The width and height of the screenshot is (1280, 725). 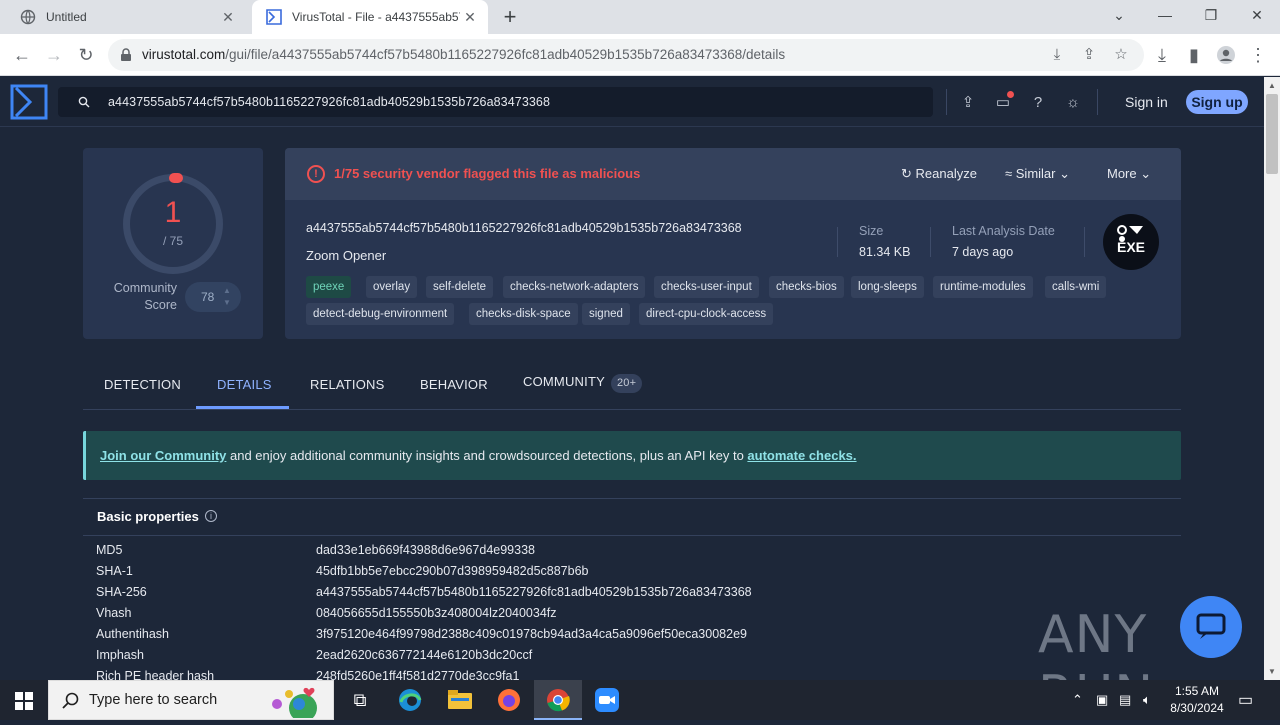 I want to click on tag-direct-cpu-clock-access: direct-cpu-clock-access, so click(x=706, y=314).